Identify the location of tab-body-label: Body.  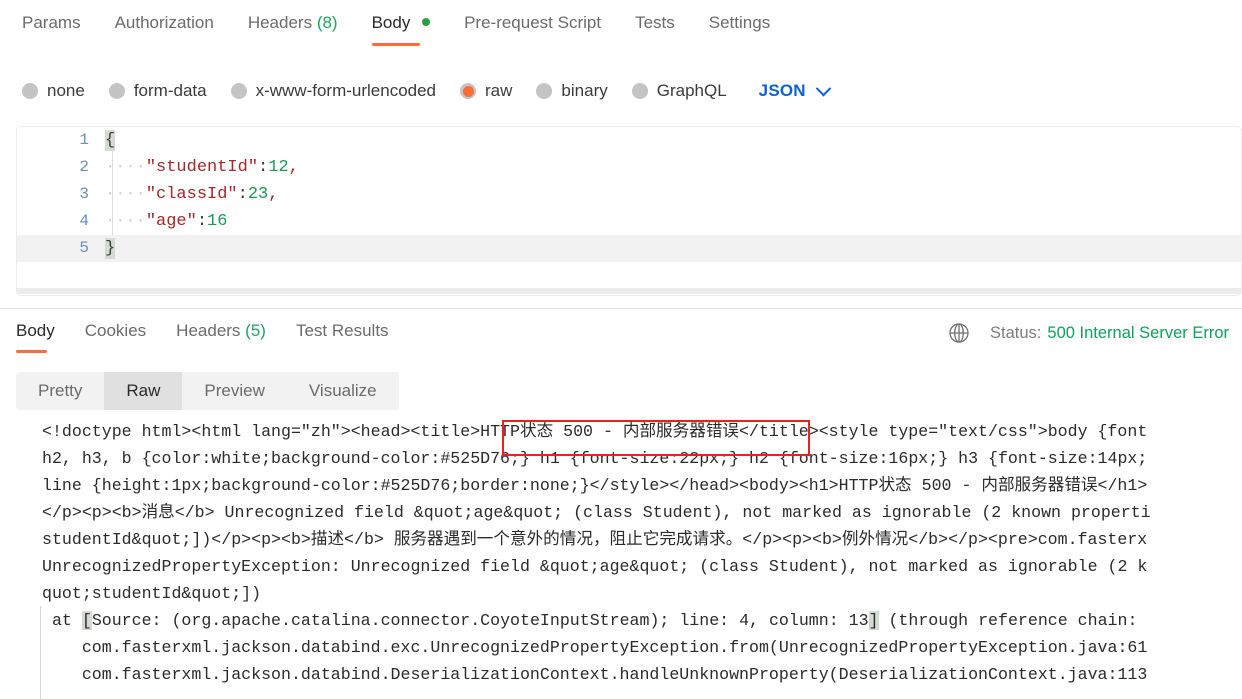
(391, 22).